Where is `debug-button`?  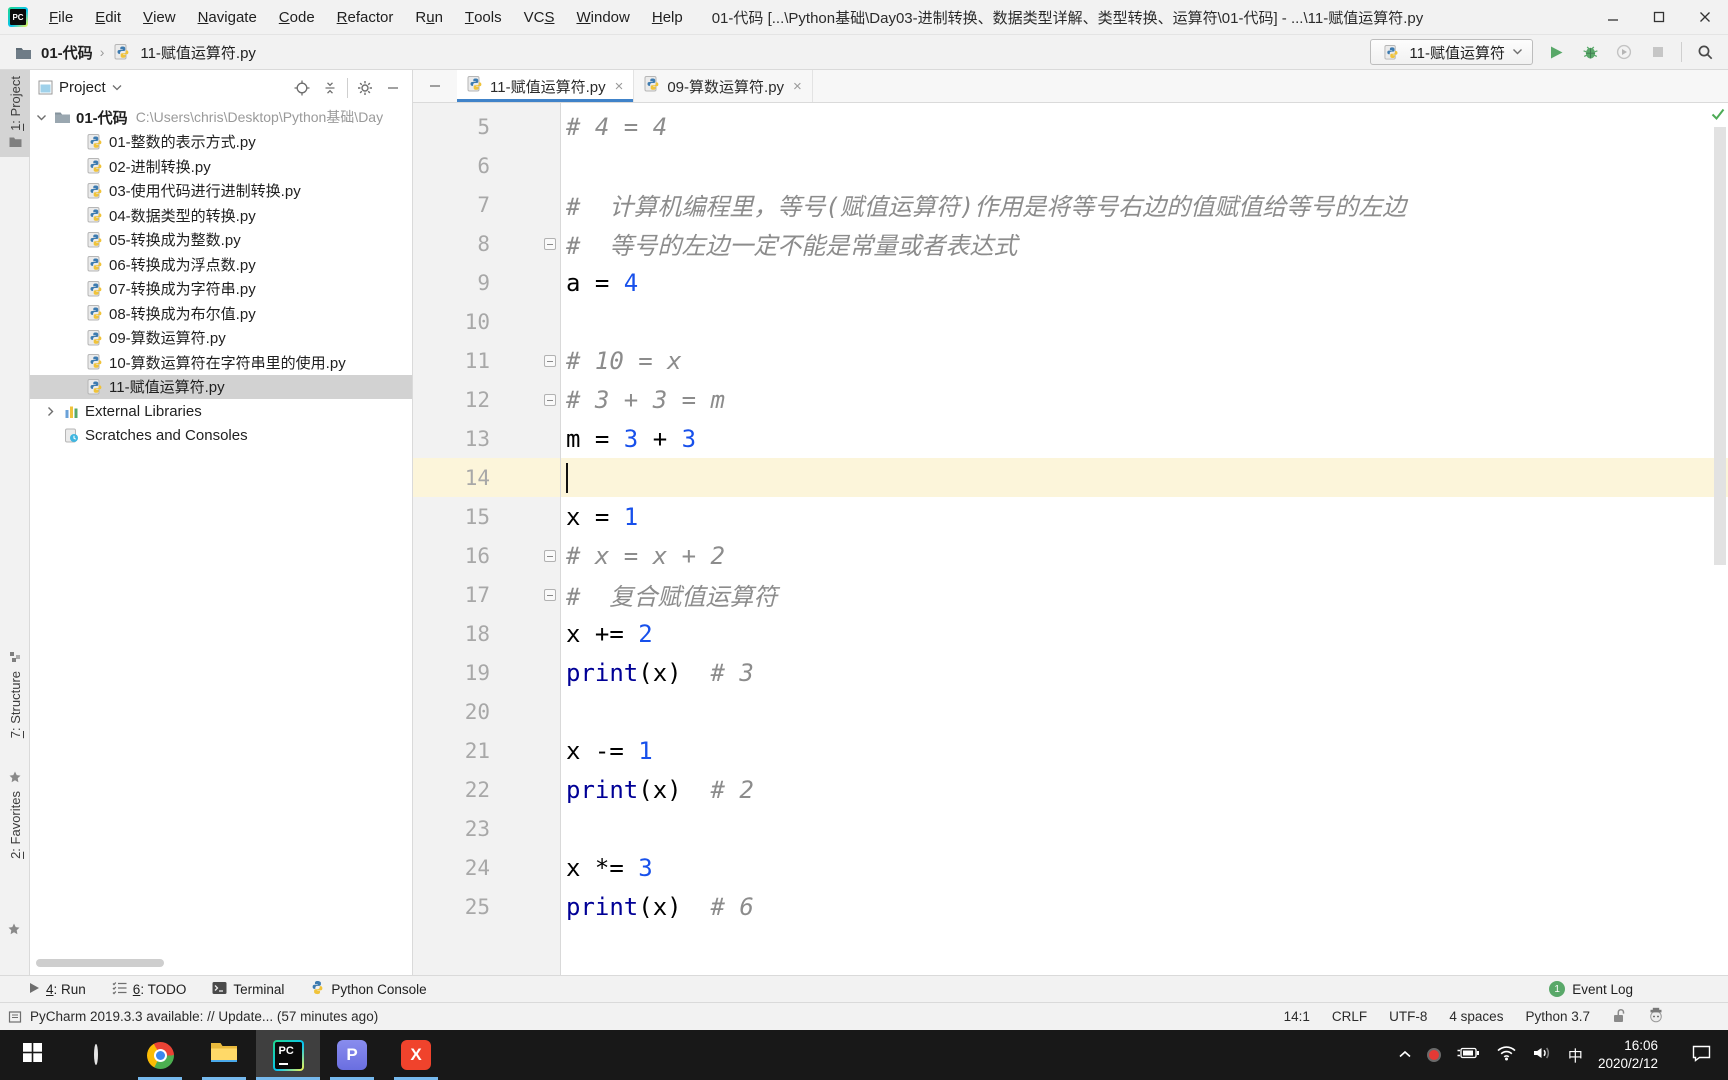 debug-button is located at coordinates (1590, 52).